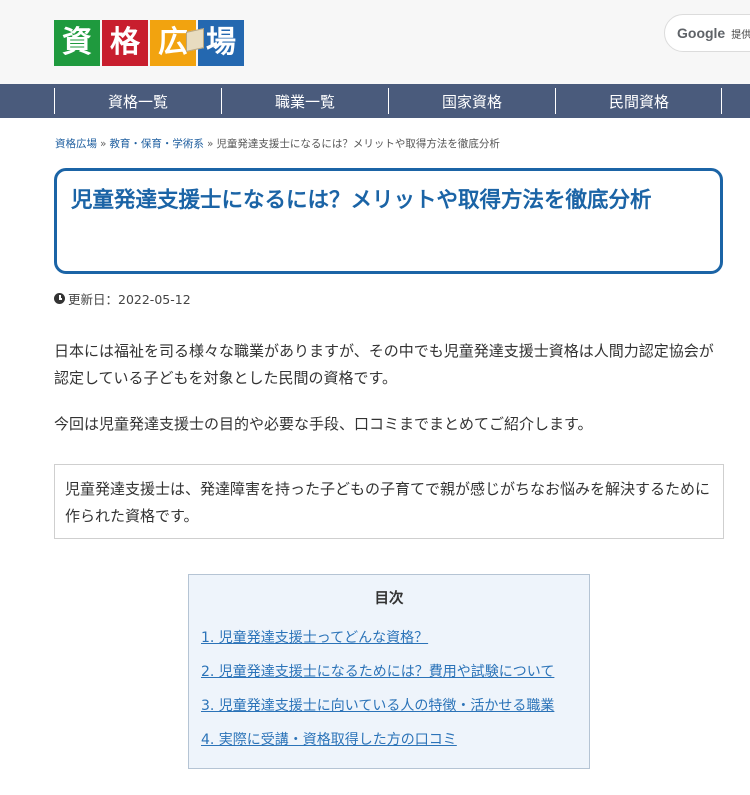  What do you see at coordinates (59, 298) in the screenshot?
I see `clock-icon` at bounding box center [59, 298].